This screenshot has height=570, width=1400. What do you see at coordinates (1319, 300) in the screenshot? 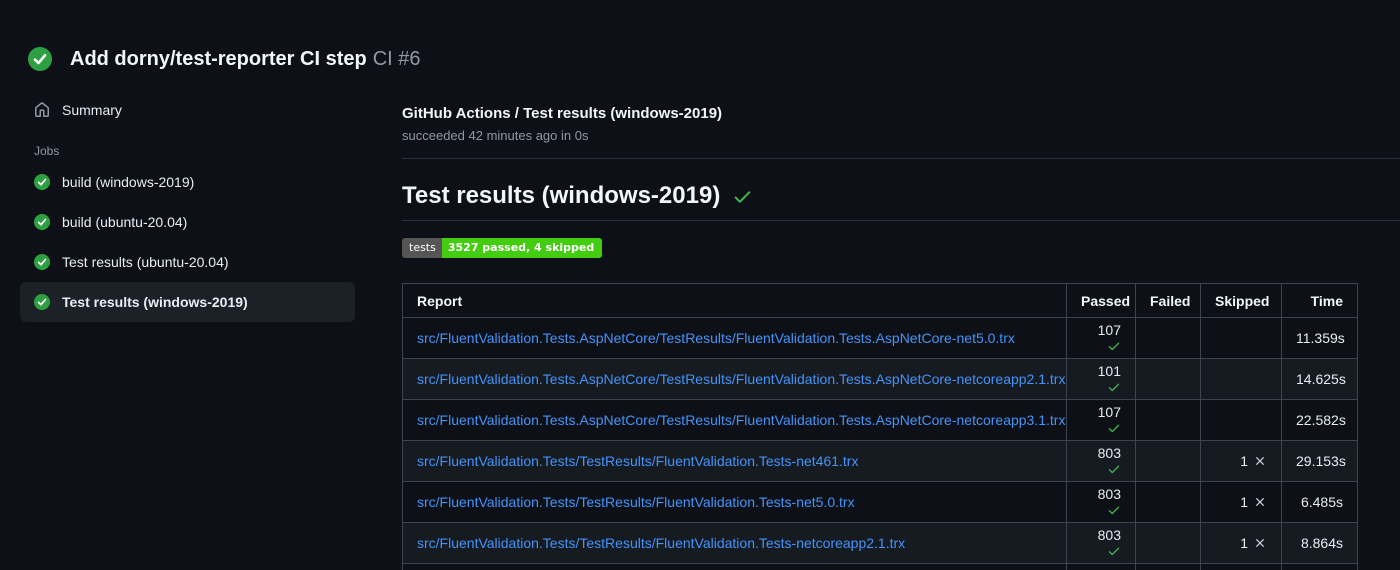
I see `column-header-time: Time` at bounding box center [1319, 300].